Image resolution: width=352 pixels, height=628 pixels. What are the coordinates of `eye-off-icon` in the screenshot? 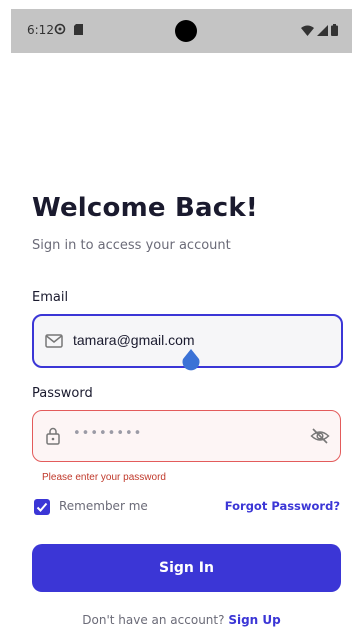 It's located at (320, 436).